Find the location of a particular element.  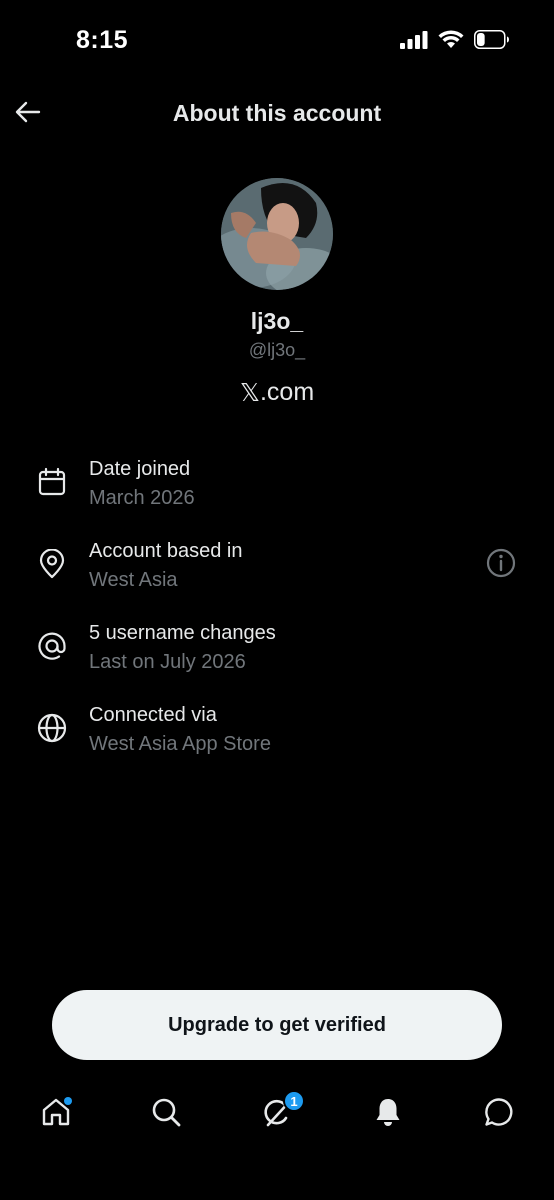

info-icon is located at coordinates (501, 565).